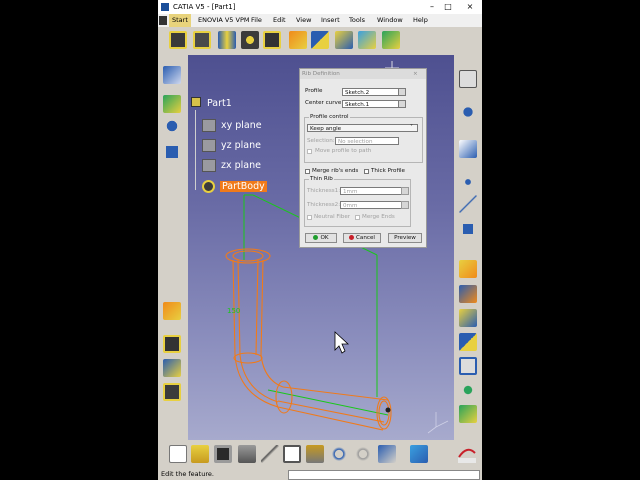 Image resolution: width=640 pixels, height=480 pixels. What do you see at coordinates (448, 7) in the screenshot?
I see `maximize-icon: □` at bounding box center [448, 7].